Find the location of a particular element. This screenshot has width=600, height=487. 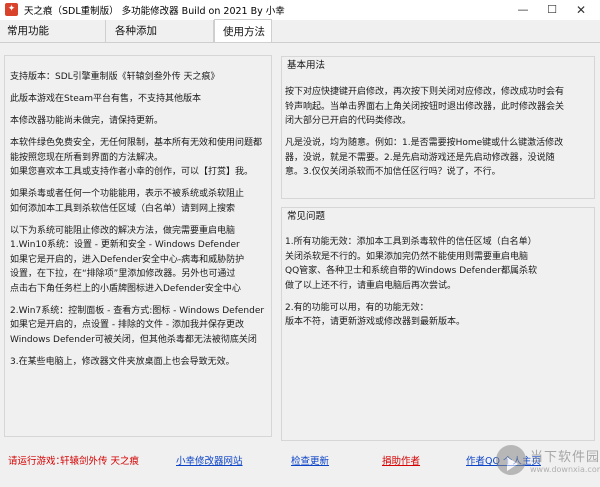

text-line: 能按照您现在所看到界面的方法解决。 is located at coordinates (87, 157).